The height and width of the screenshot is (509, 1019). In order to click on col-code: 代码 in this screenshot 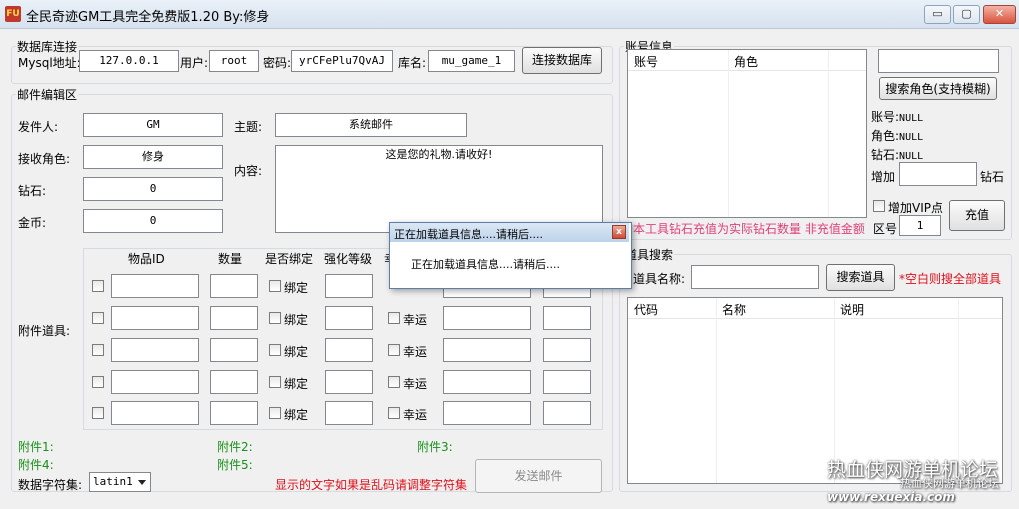, I will do `click(646, 309)`.